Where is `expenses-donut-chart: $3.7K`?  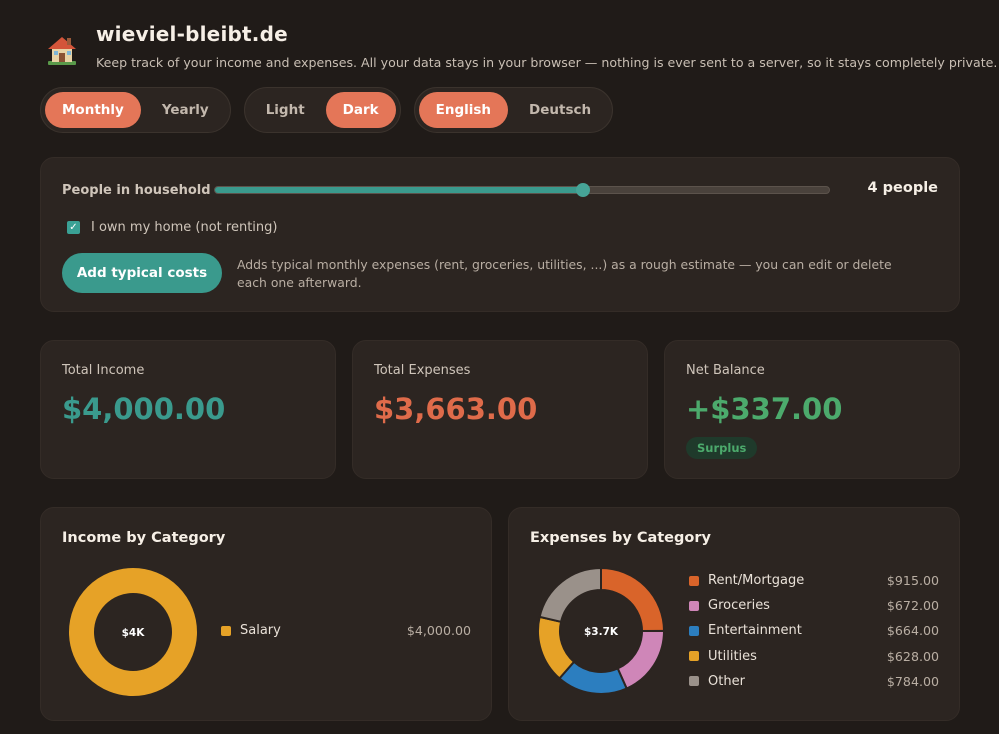
expenses-donut-chart: $3.7K is located at coordinates (601, 631).